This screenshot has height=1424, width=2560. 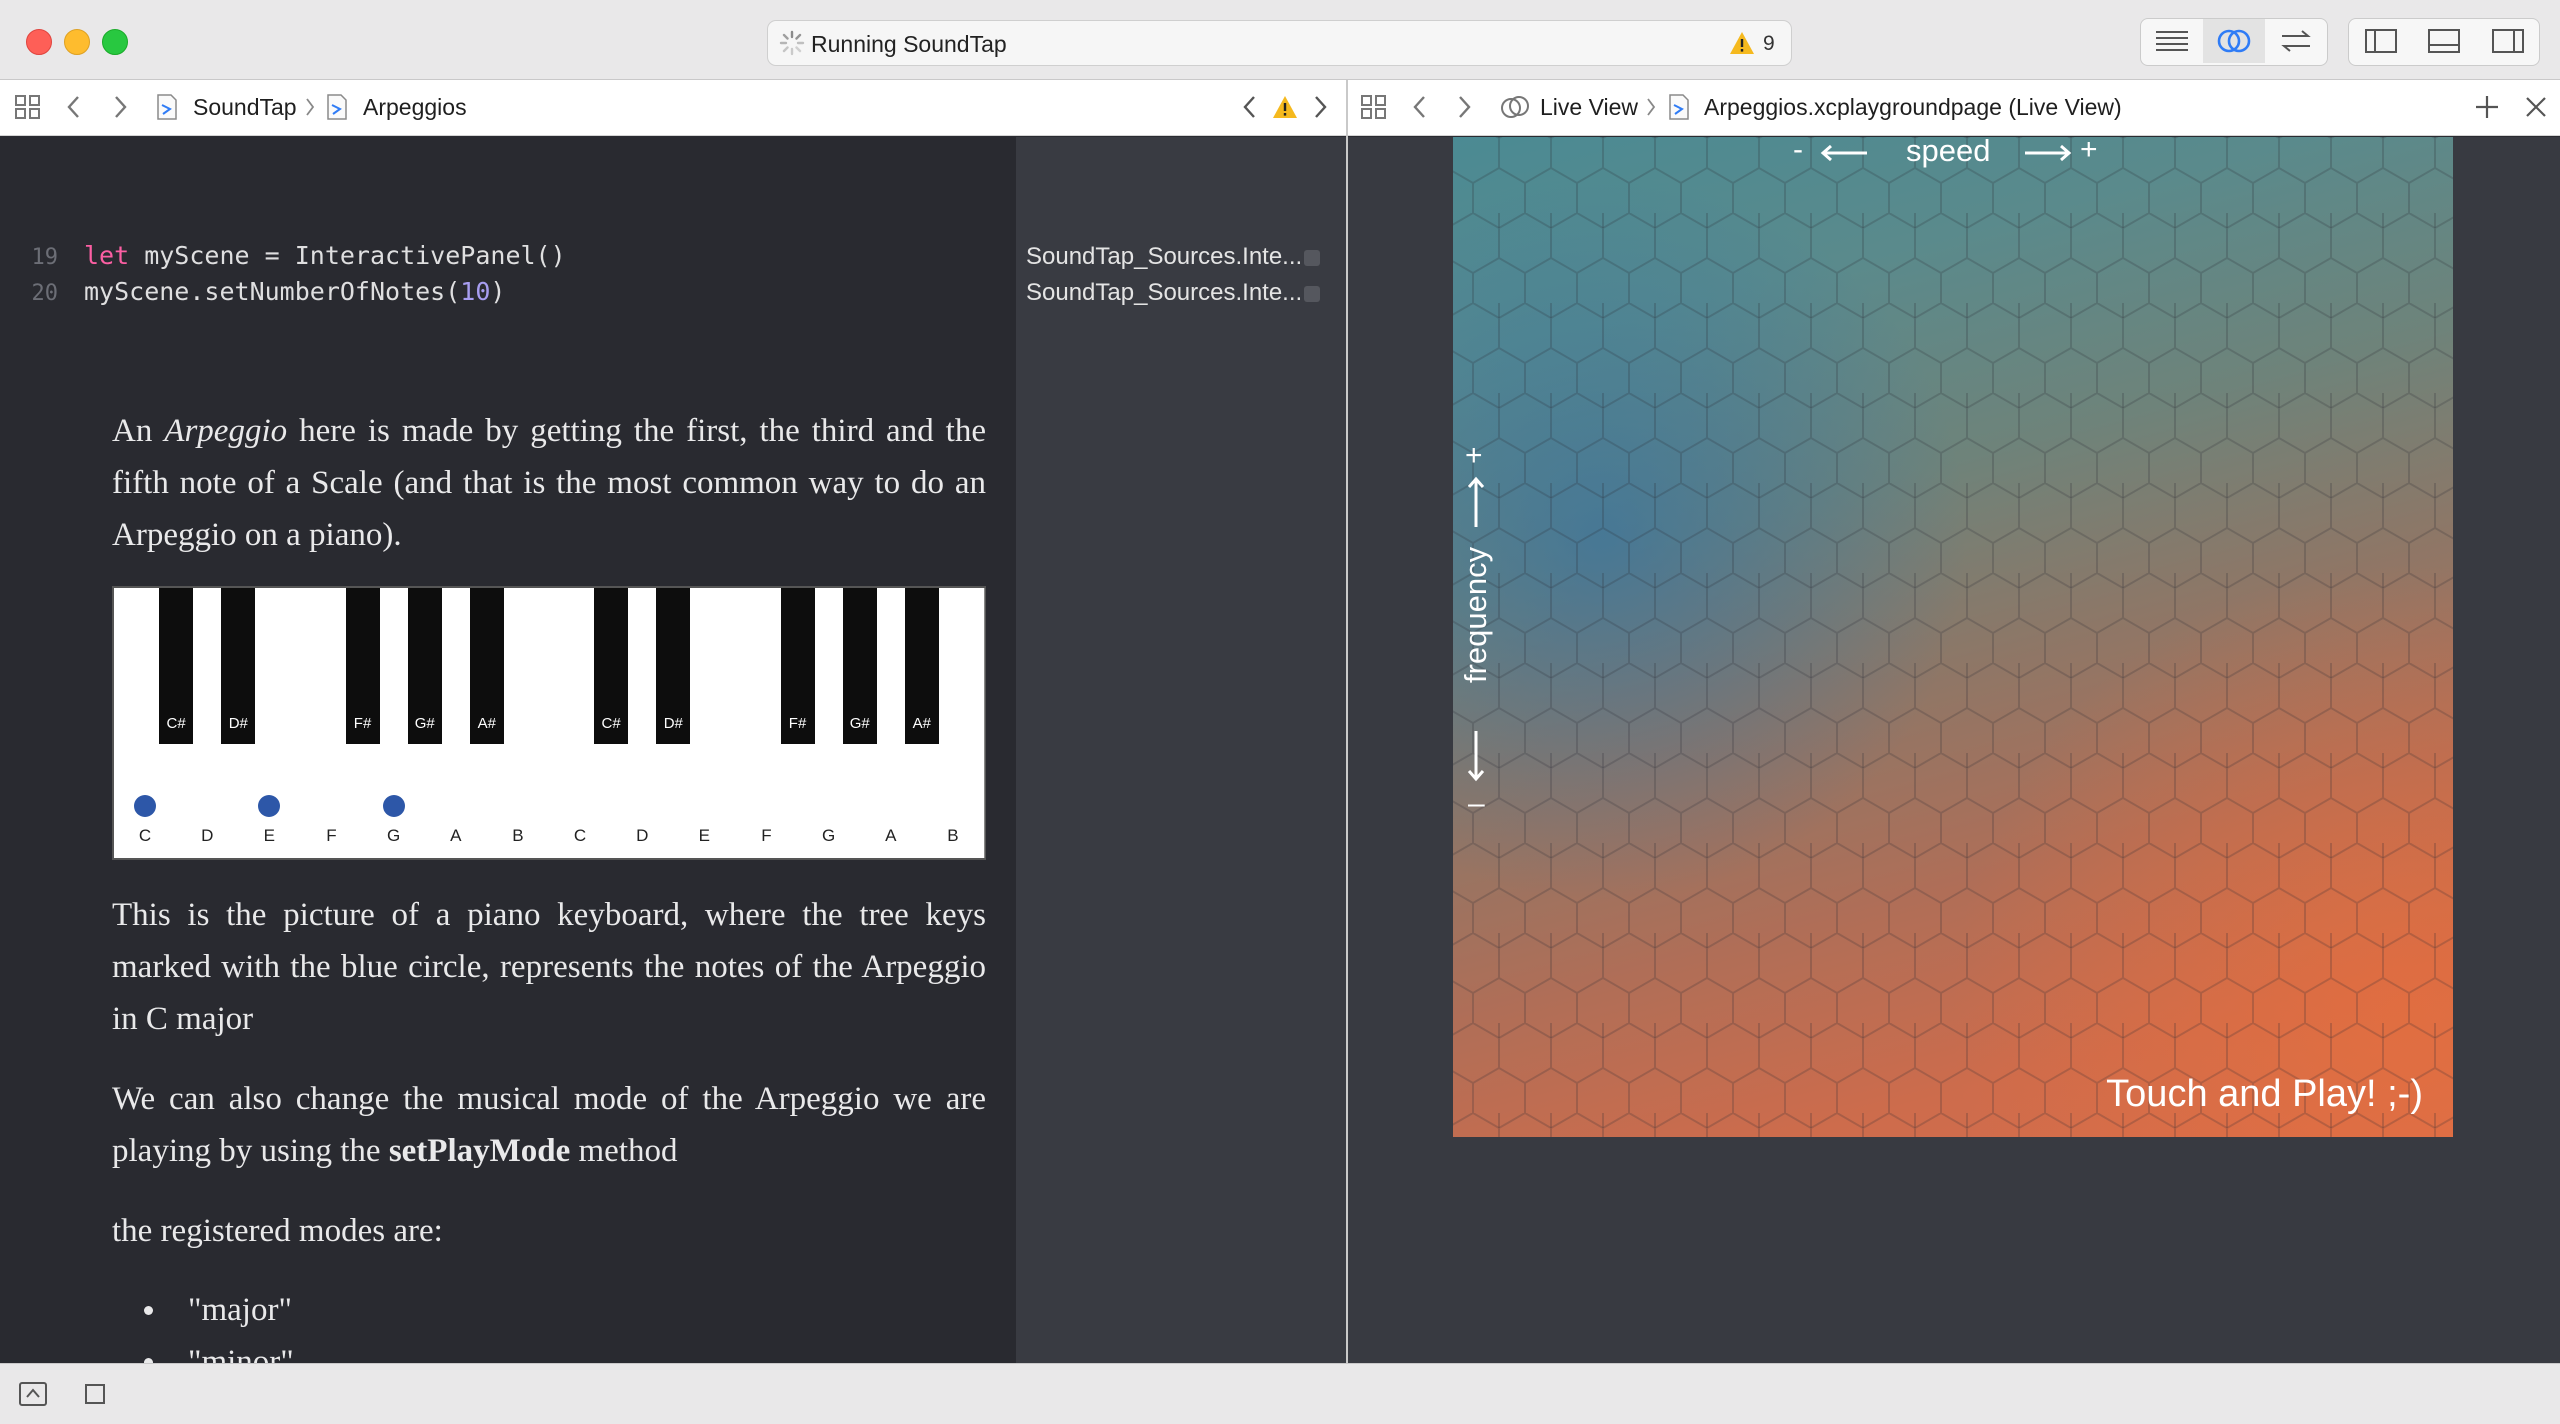 What do you see at coordinates (1798, 151) in the screenshot?
I see `speed-minus-label: -` at bounding box center [1798, 151].